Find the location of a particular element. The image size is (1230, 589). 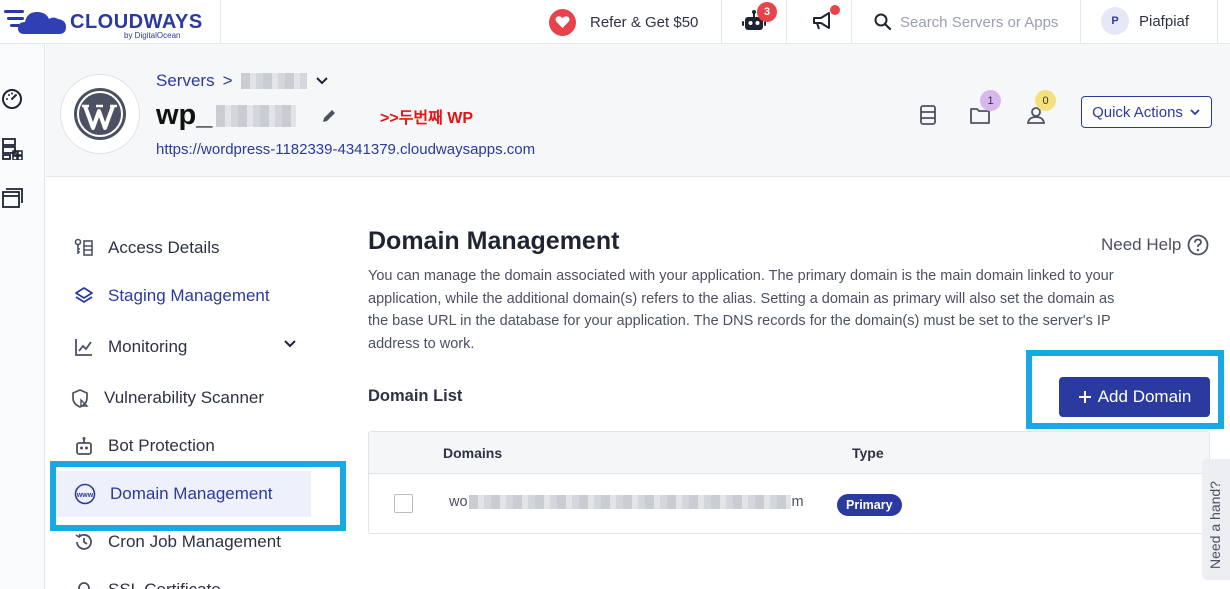

refer-button: Refer & Get $50 is located at coordinates (623, 22).